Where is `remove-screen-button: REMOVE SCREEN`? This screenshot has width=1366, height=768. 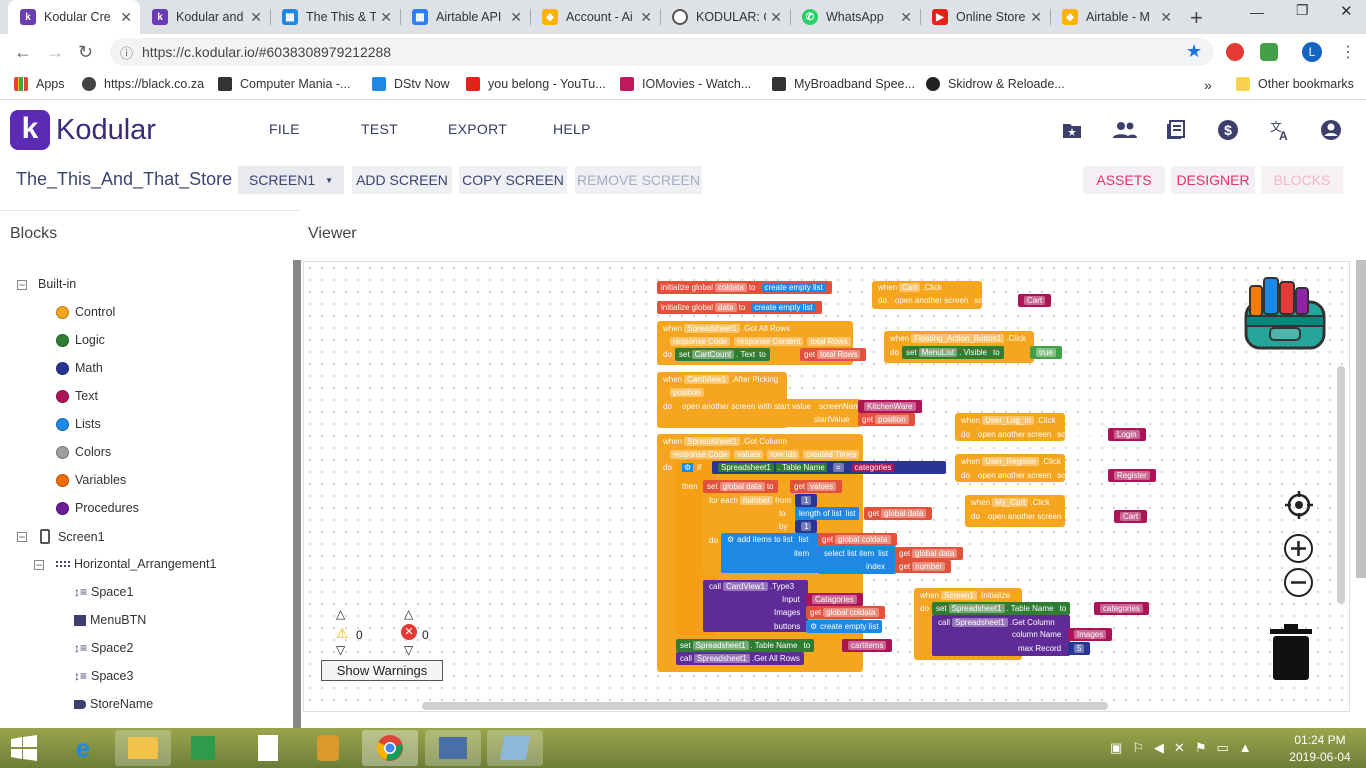
remove-screen-button: REMOVE SCREEN is located at coordinates (638, 180).